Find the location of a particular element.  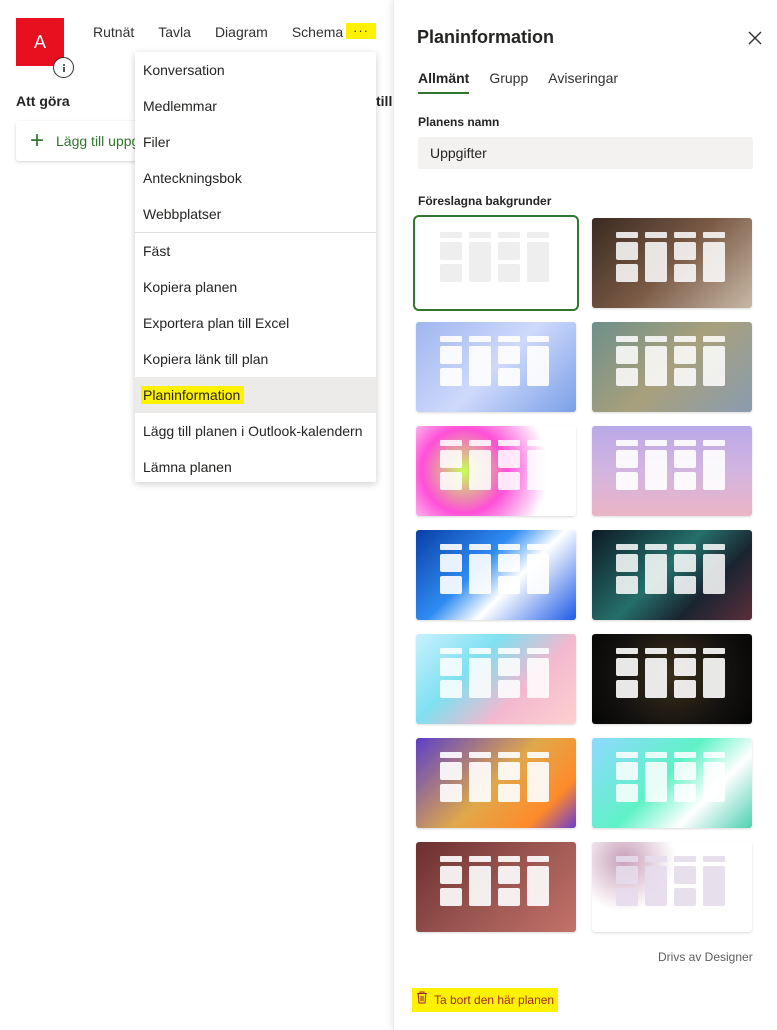

background-option-dark-teal-swirl is located at coordinates (672, 575).